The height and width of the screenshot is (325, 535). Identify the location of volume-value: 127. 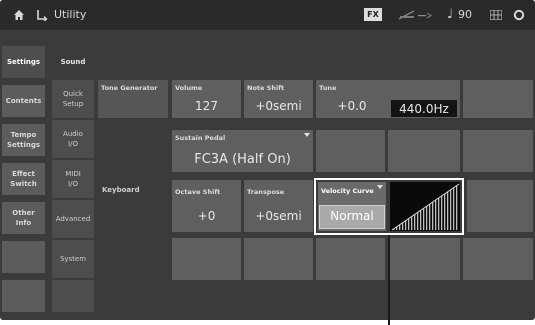
(206, 106).